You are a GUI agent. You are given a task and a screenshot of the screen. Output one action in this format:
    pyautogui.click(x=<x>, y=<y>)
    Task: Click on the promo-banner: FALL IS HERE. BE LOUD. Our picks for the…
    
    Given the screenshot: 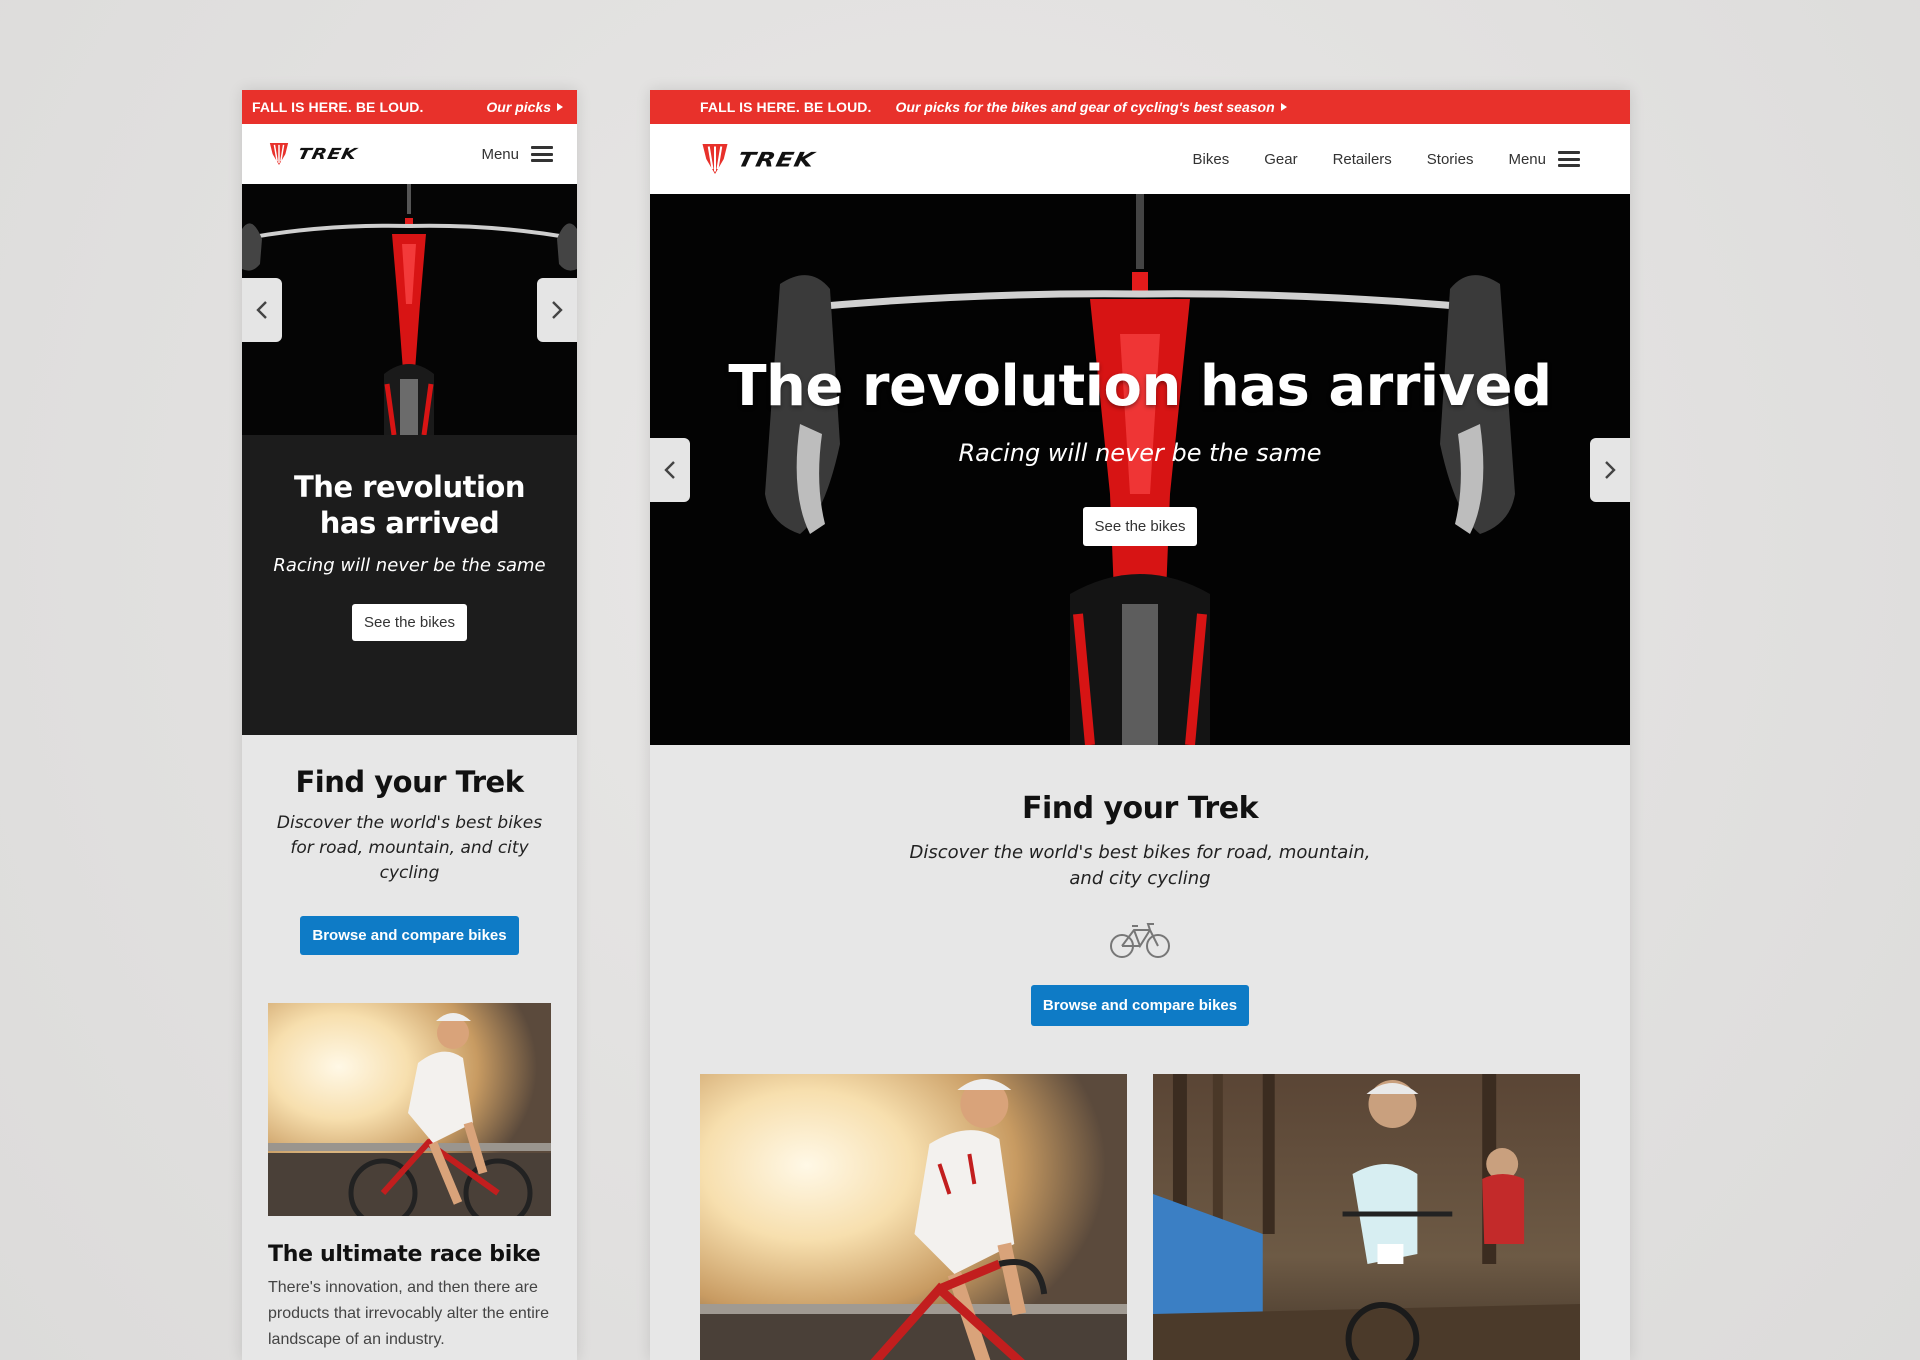 What is the action you would take?
    pyautogui.click(x=1140, y=107)
    